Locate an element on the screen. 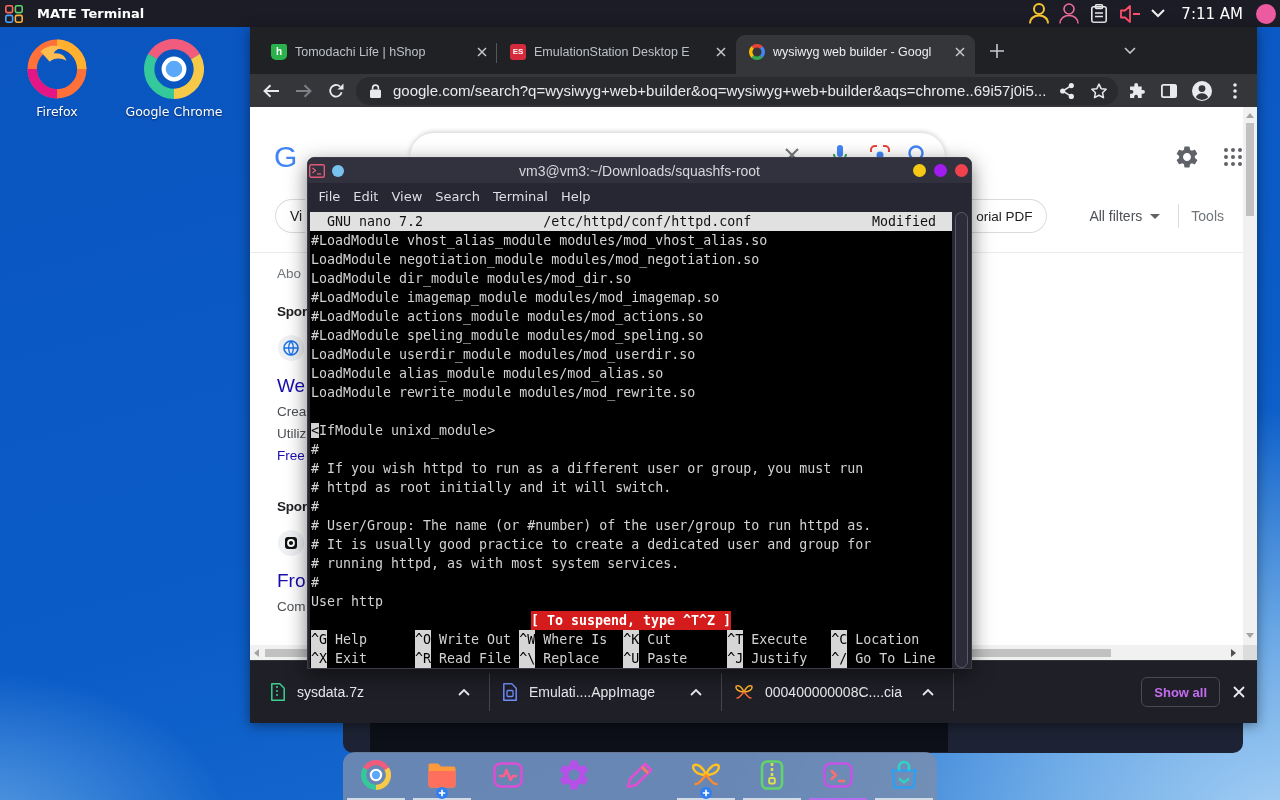  sidebar-icon is located at coordinates (1169, 90).